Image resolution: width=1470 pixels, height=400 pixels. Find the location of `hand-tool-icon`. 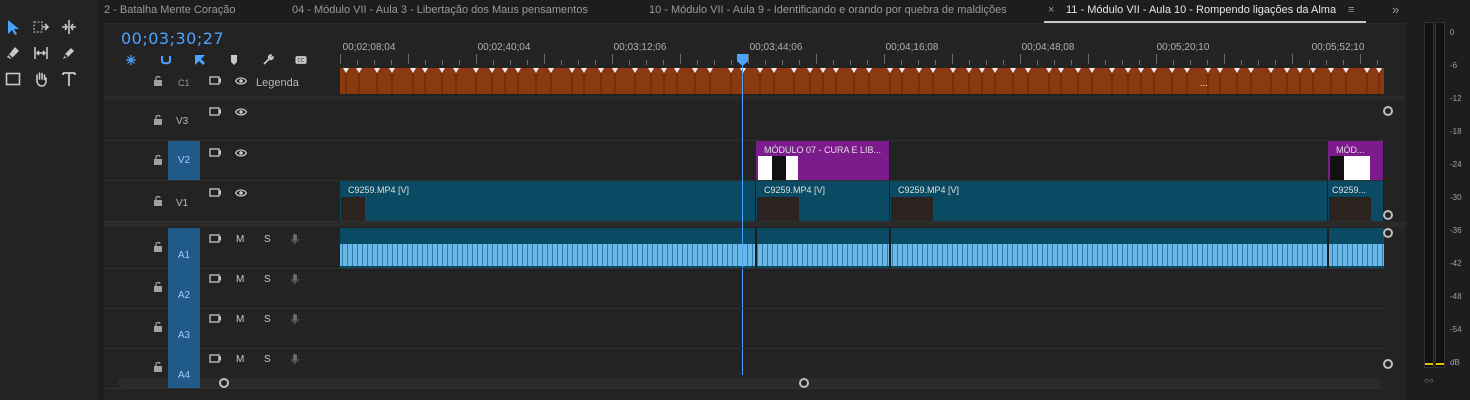

hand-tool-icon is located at coordinates (41, 79).